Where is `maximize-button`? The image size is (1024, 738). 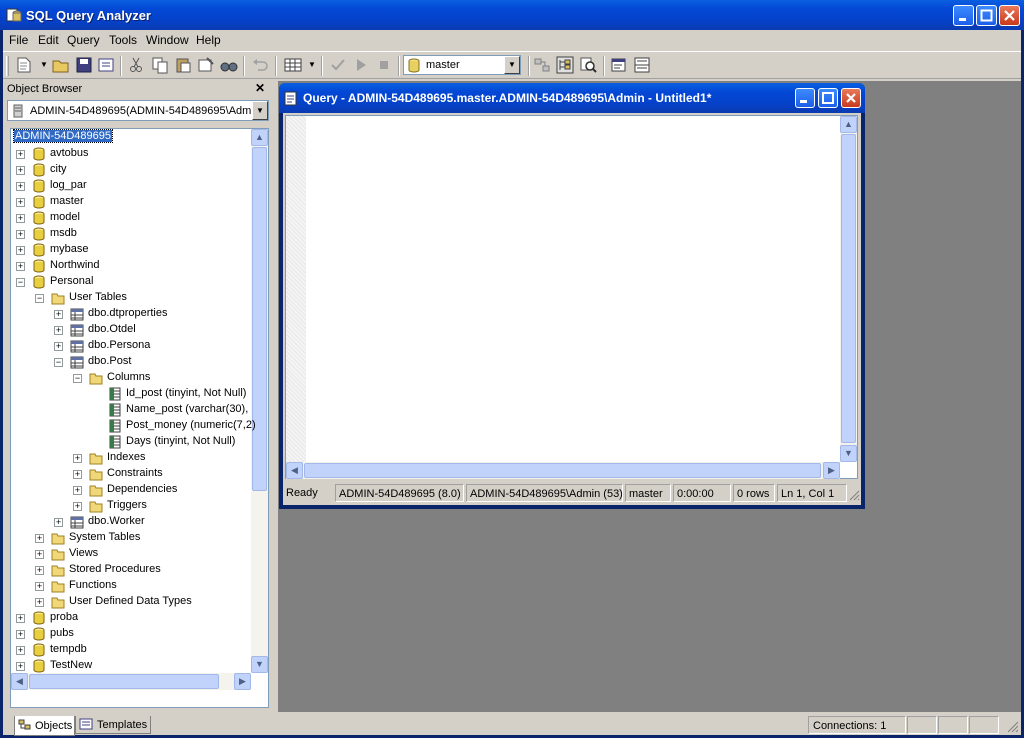 maximize-button is located at coordinates (986, 15).